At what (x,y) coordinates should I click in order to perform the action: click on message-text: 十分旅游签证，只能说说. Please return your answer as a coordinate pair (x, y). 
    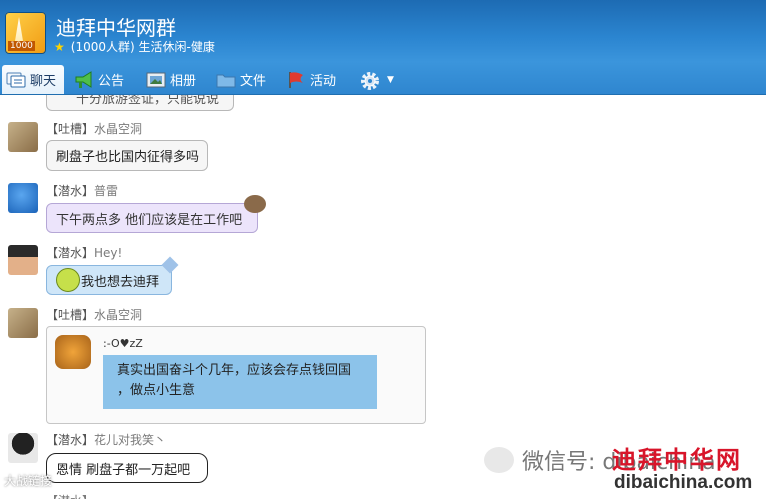
    Looking at the image, I should click on (148, 101).